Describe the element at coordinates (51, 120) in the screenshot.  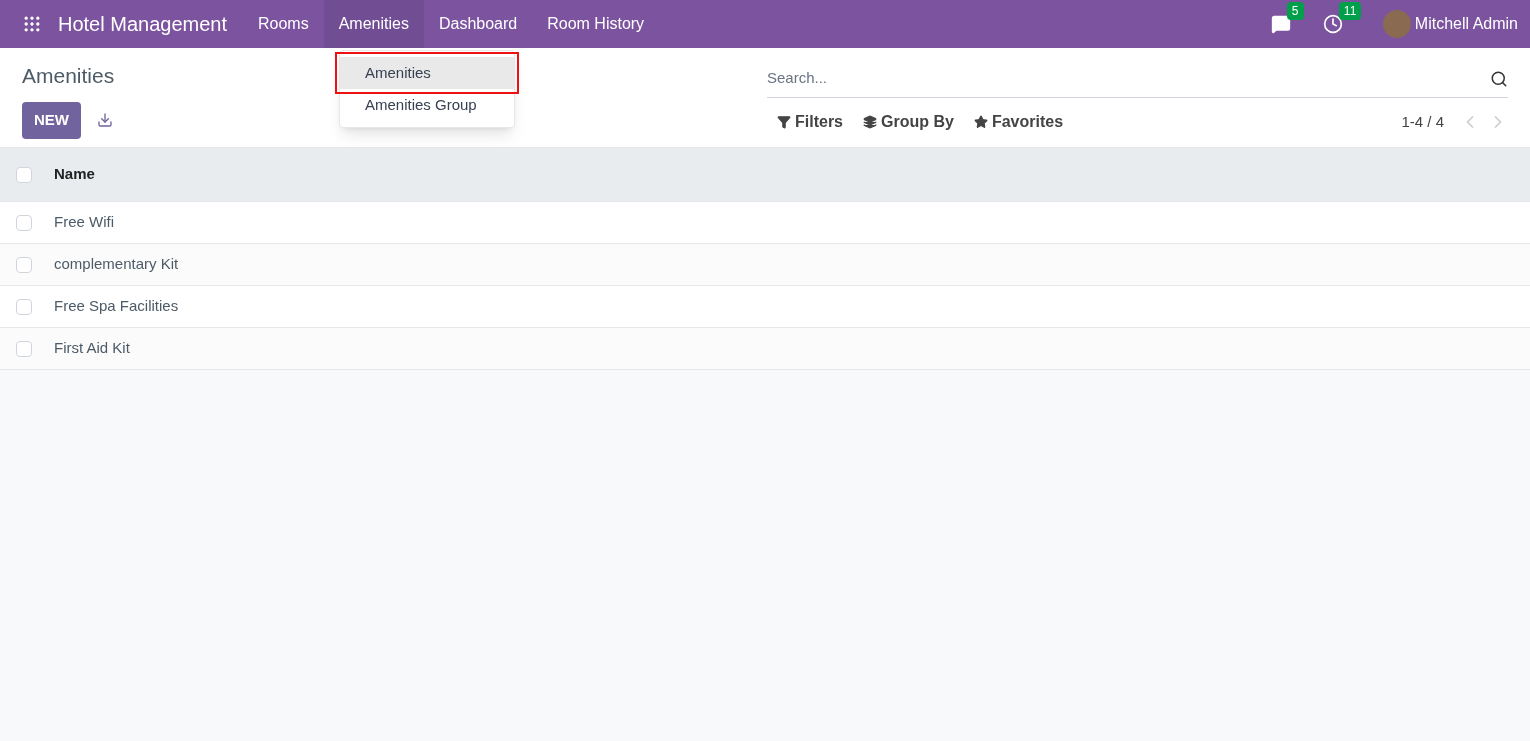
I see `new-button: NEW` at that location.